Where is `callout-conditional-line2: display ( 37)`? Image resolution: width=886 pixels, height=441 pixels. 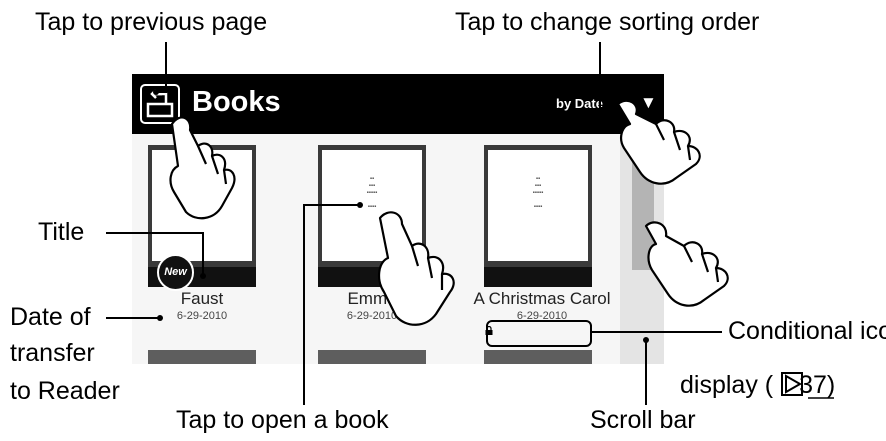
callout-conditional-line2: display ( 37) is located at coordinates (757, 385).